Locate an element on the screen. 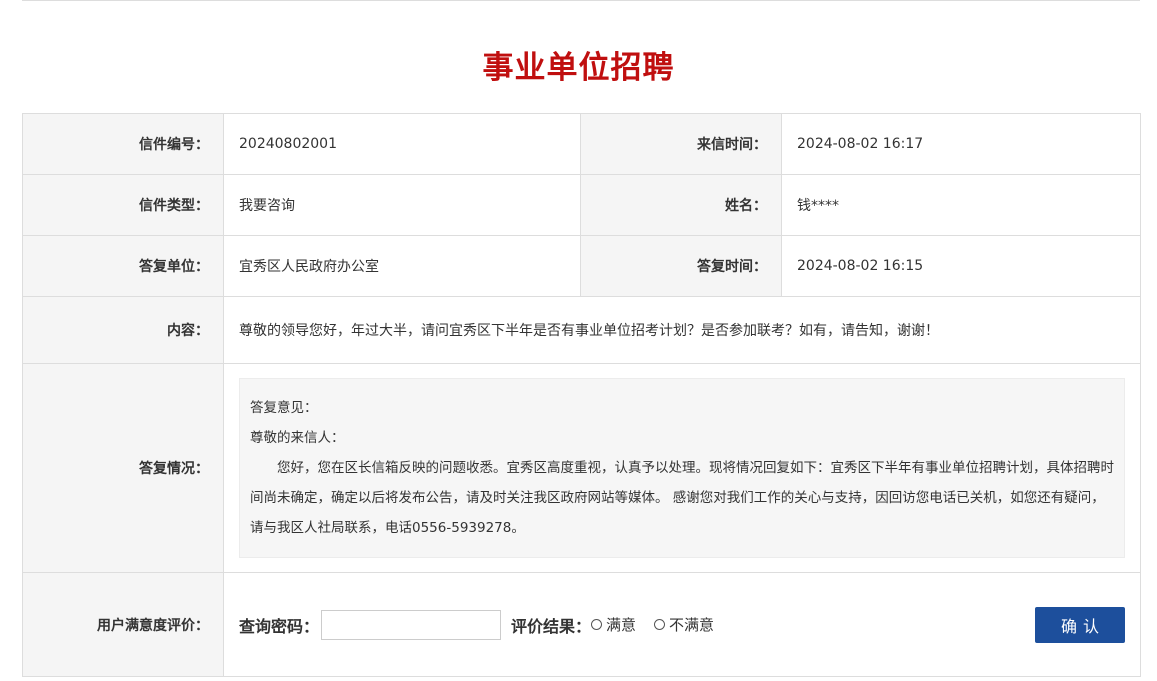 The height and width of the screenshot is (681, 1157). radio-satisfied-label: 满意 is located at coordinates (621, 625).